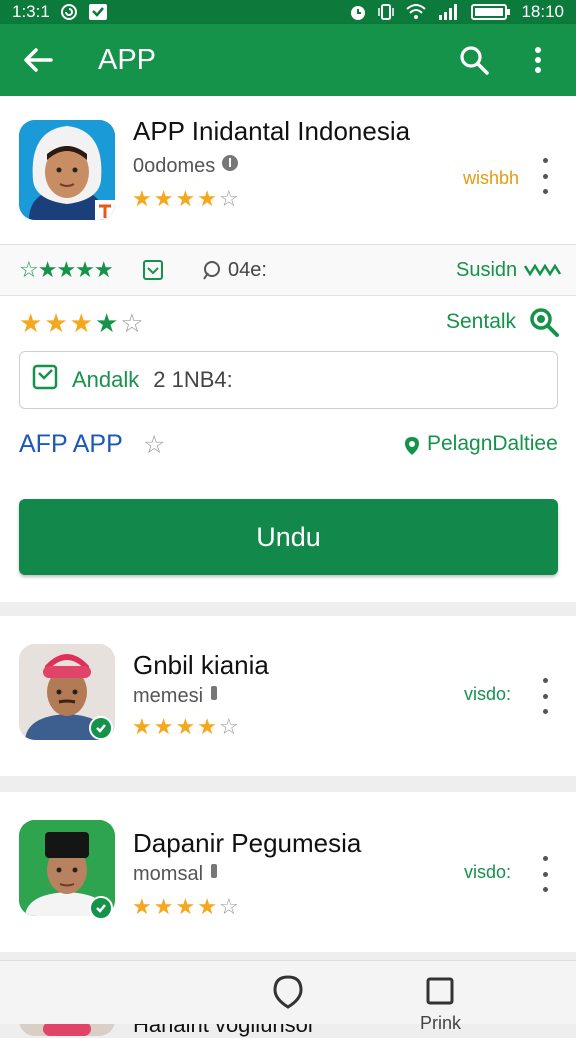 This screenshot has height=1038, width=576. What do you see at coordinates (193, 379) in the screenshot?
I see `info-field-value: 2 1NB4:` at bounding box center [193, 379].